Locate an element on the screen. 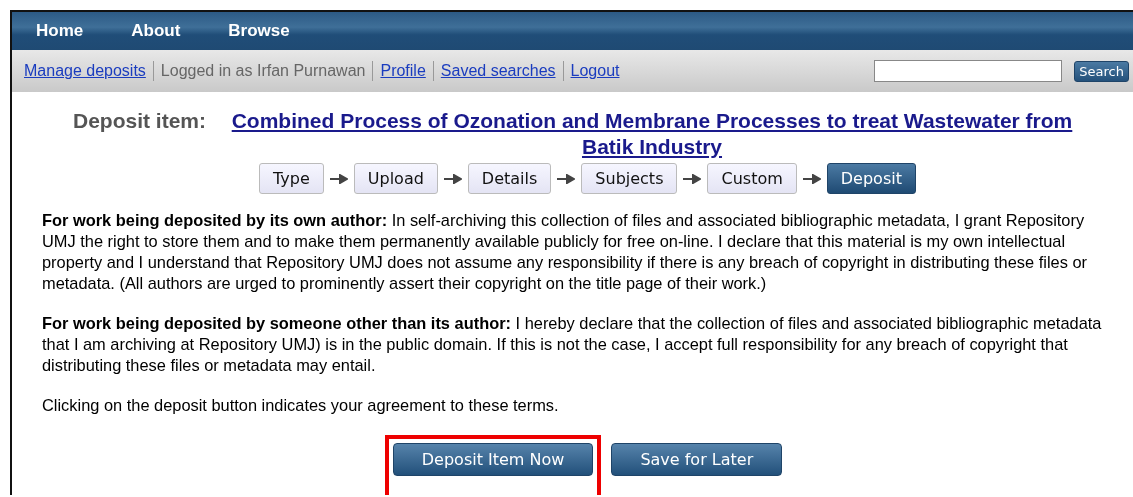 This screenshot has height=497, width=1133. user-link: Manage deposits is located at coordinates (85, 71).